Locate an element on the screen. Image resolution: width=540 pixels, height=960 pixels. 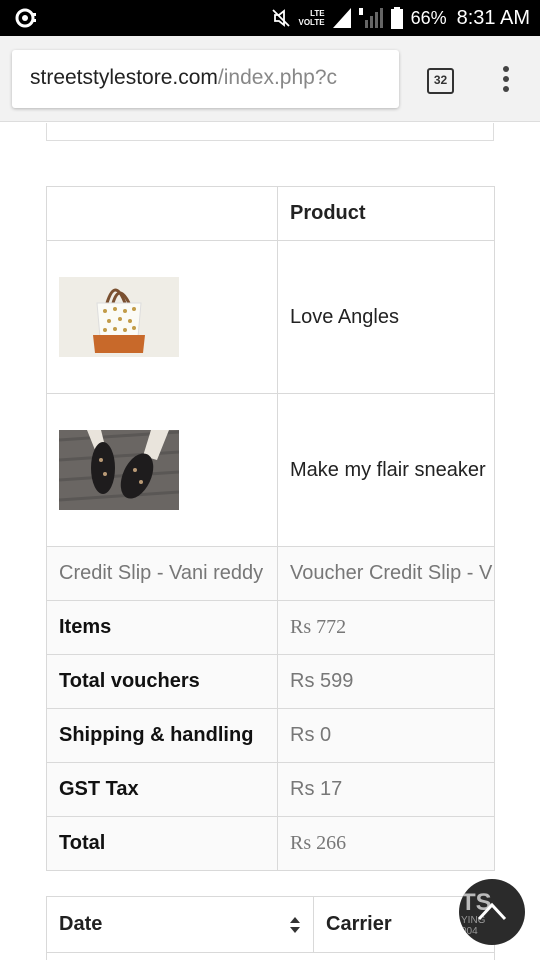
url-path: /index.php?c is located at coordinates (277, 77).